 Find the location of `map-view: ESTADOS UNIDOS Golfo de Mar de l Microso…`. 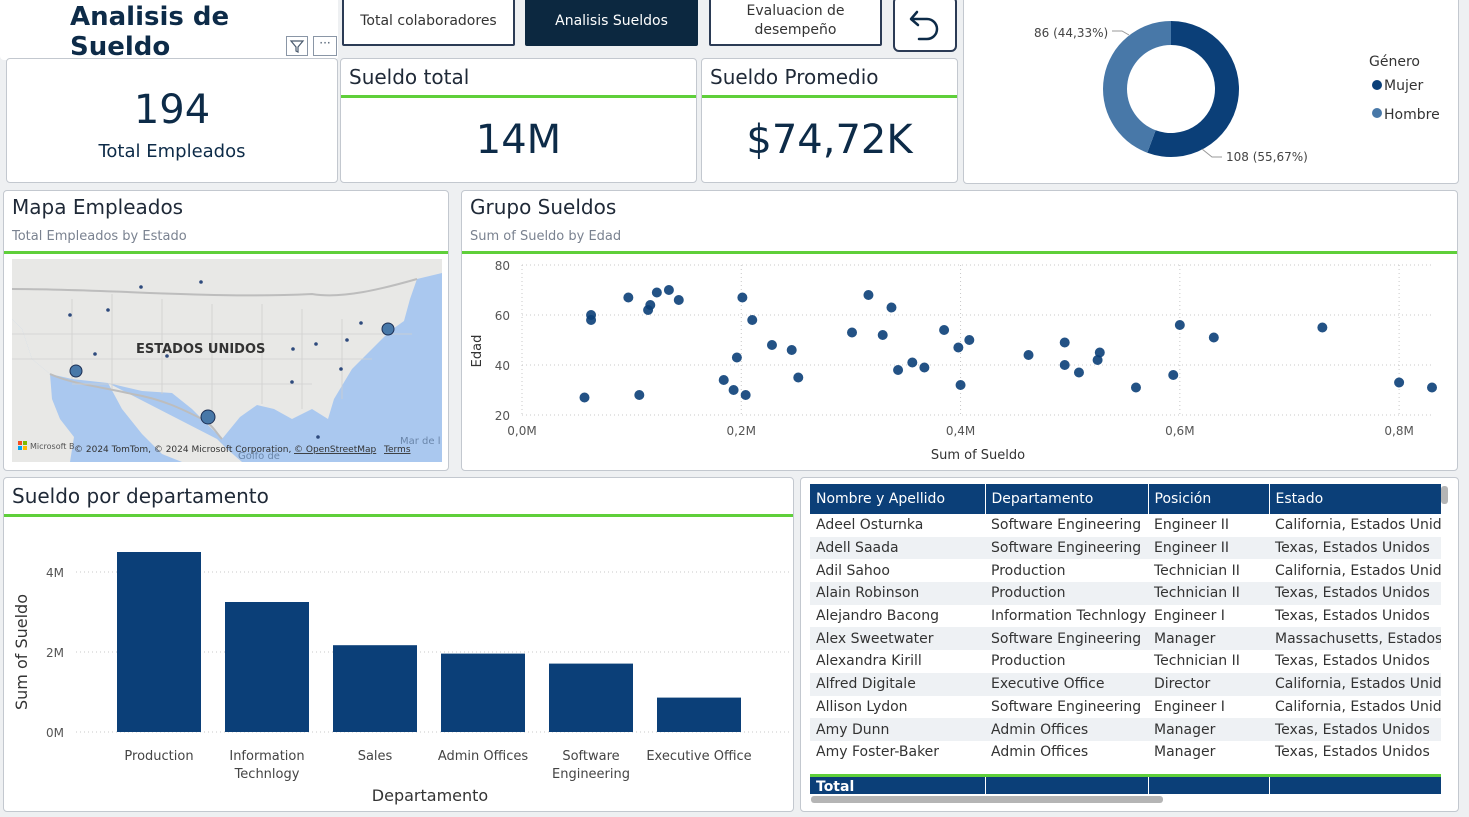

map-view: ESTADOS UNIDOS Golfo de Mar de l Microso… is located at coordinates (227, 360).